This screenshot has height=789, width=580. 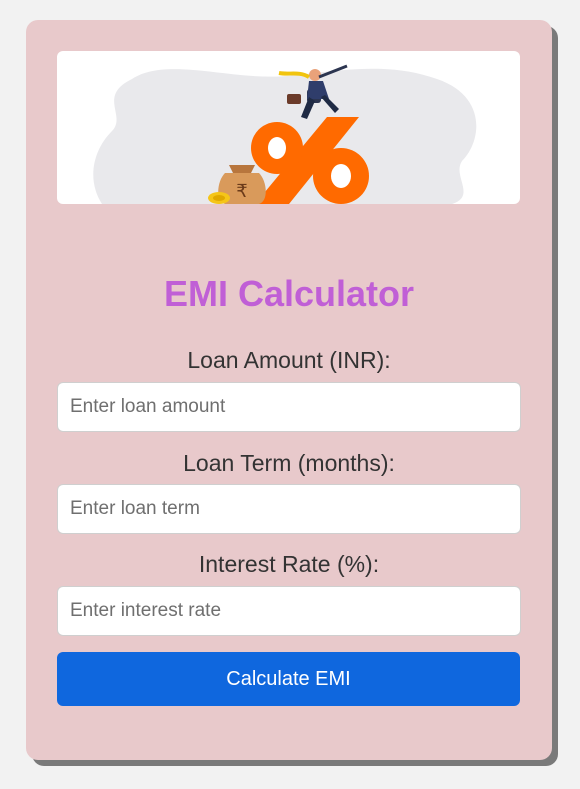 I want to click on loan-term-label: Loan Term (months):, so click(x=289, y=463).